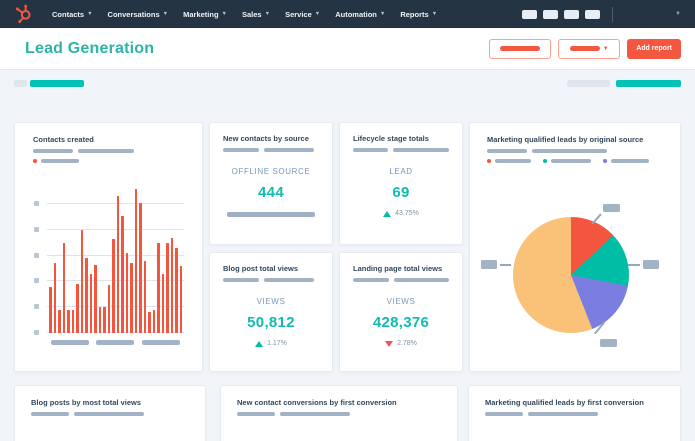  I want to click on x-axis-labels, so click(115, 342).